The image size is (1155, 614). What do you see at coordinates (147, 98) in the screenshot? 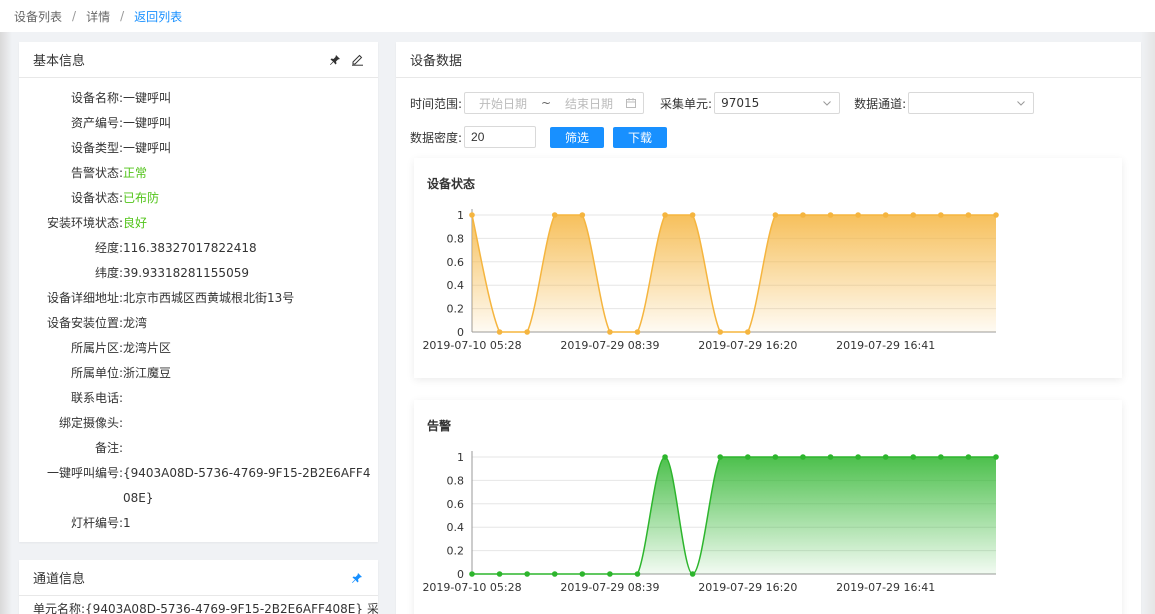
I see `info-value: 一键呼叫` at bounding box center [147, 98].